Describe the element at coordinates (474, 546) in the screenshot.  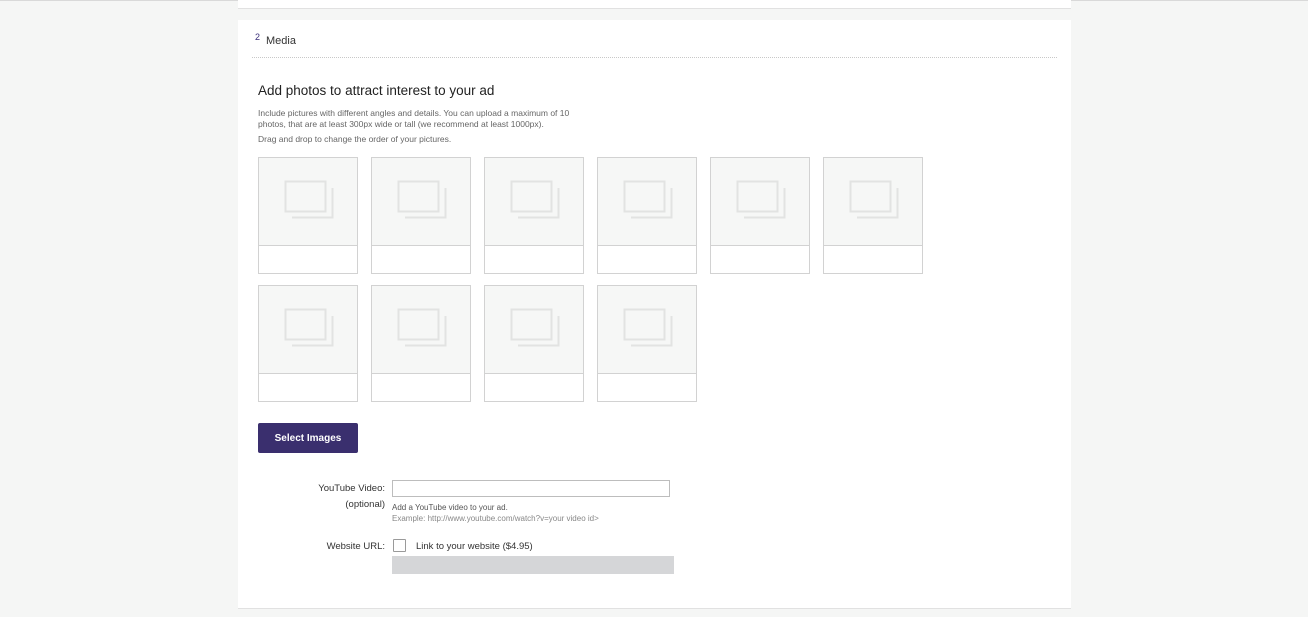
I see `website-link-label: Link to your website ($4.95)` at that location.